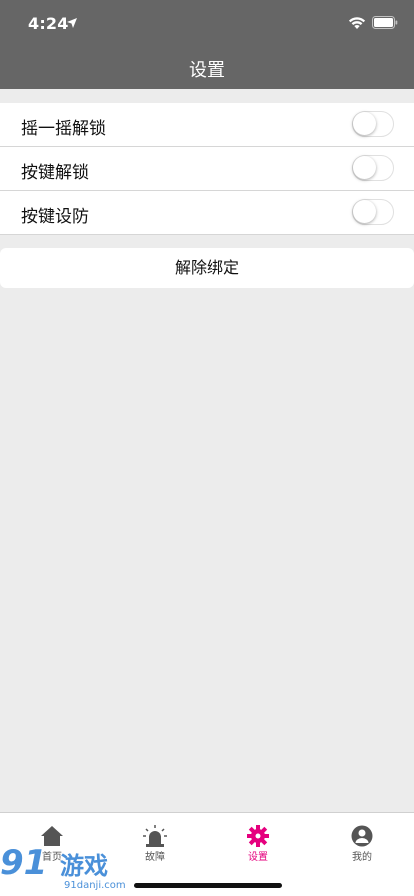 The width and height of the screenshot is (414, 896). Describe the element at coordinates (258, 836) in the screenshot. I see `gear-icon` at that location.